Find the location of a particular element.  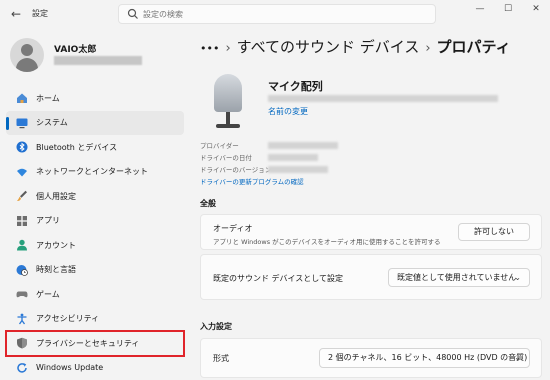

sidebar-item-bluetooth: Bluetooth とデバイス is located at coordinates (95, 147).